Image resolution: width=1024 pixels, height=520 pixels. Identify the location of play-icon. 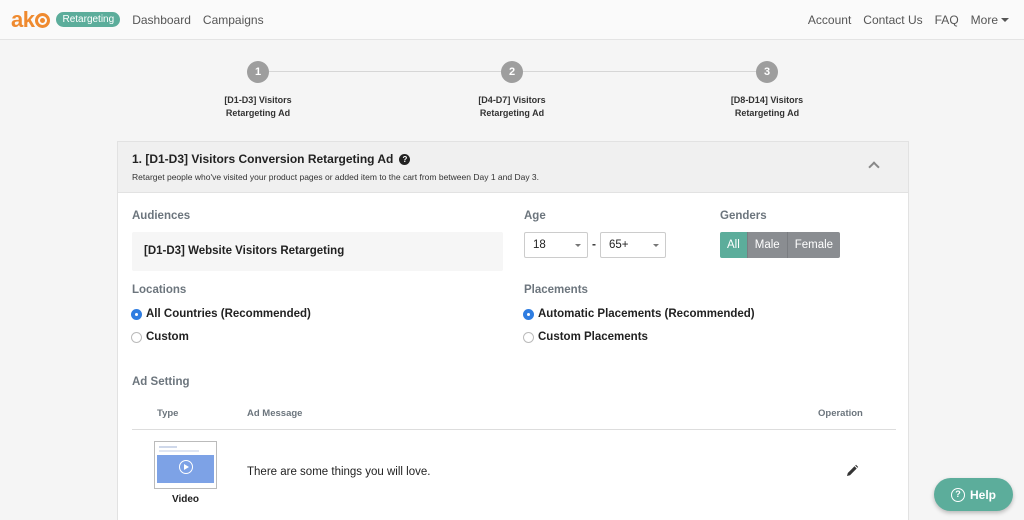
(186, 467).